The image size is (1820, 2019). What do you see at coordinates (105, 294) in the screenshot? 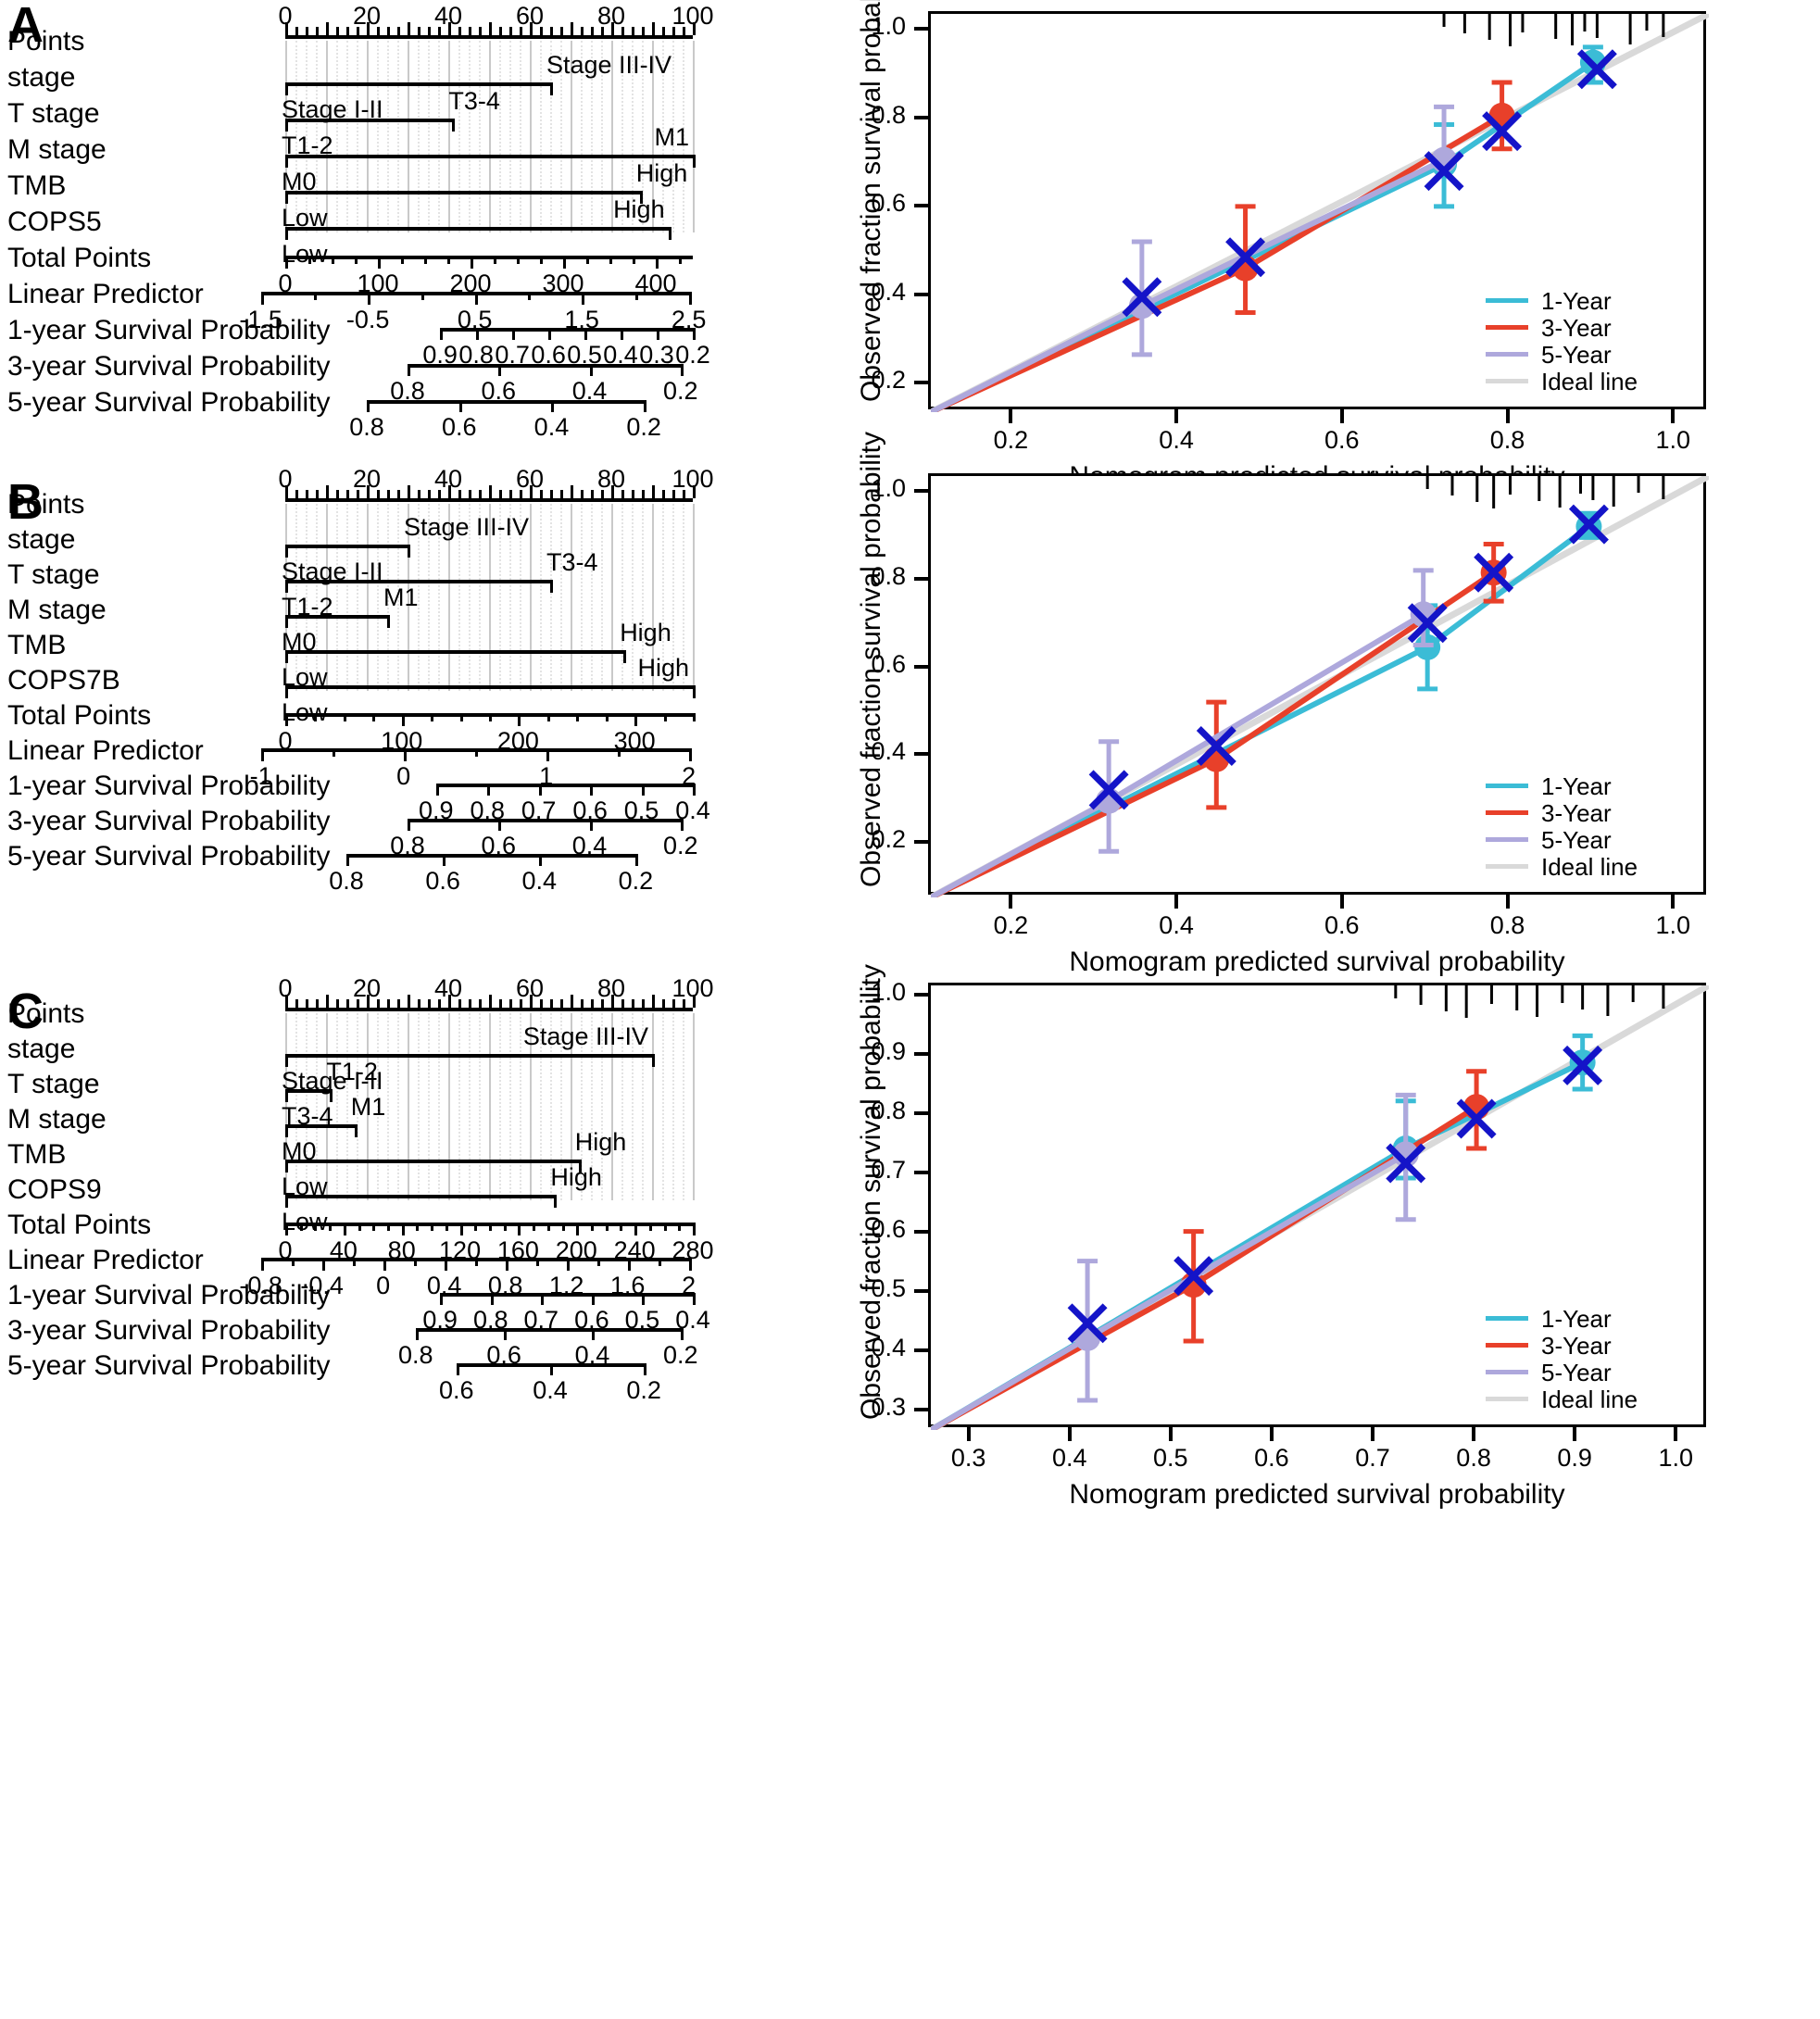
I see `nomo-row-label-7: Linear Predictor` at bounding box center [105, 294].